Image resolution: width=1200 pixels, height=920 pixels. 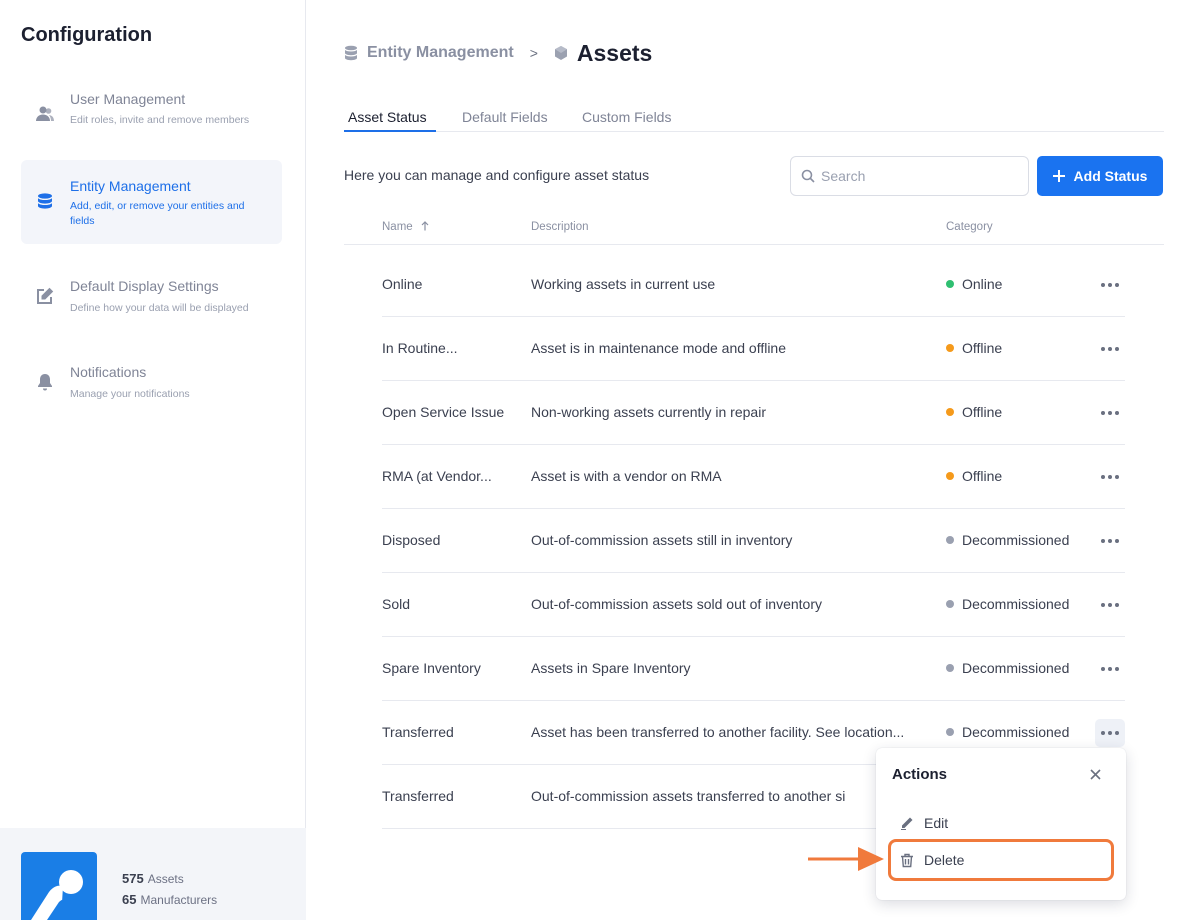 What do you see at coordinates (431, 668) in the screenshot?
I see `status-name: Spare Inventory` at bounding box center [431, 668].